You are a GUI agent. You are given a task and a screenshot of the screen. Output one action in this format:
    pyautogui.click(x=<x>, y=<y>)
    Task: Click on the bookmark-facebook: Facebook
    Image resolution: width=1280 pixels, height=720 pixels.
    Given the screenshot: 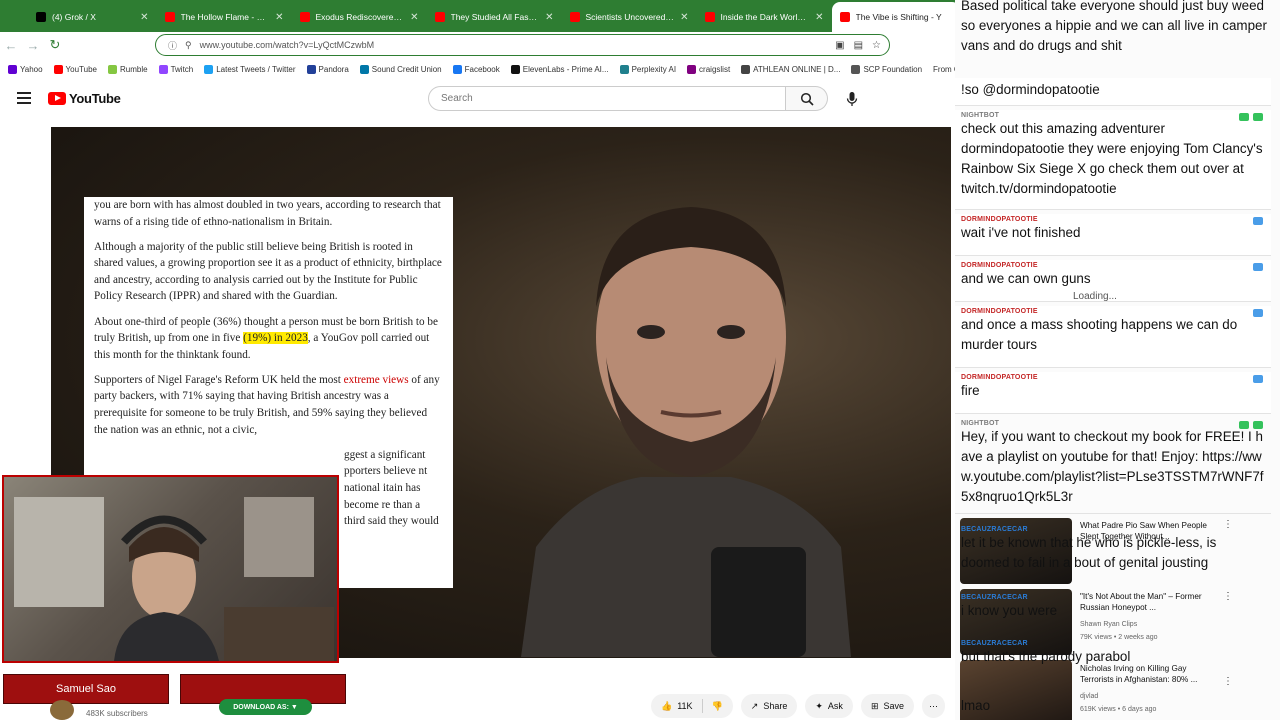 What is the action you would take?
    pyautogui.click(x=476, y=69)
    